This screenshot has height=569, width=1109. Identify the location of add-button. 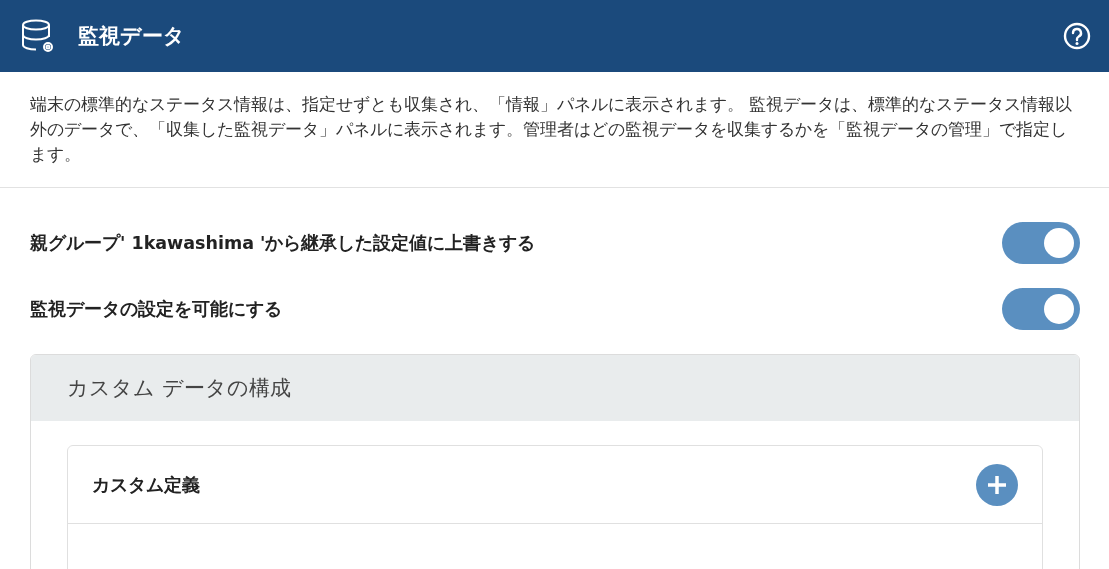
(997, 484).